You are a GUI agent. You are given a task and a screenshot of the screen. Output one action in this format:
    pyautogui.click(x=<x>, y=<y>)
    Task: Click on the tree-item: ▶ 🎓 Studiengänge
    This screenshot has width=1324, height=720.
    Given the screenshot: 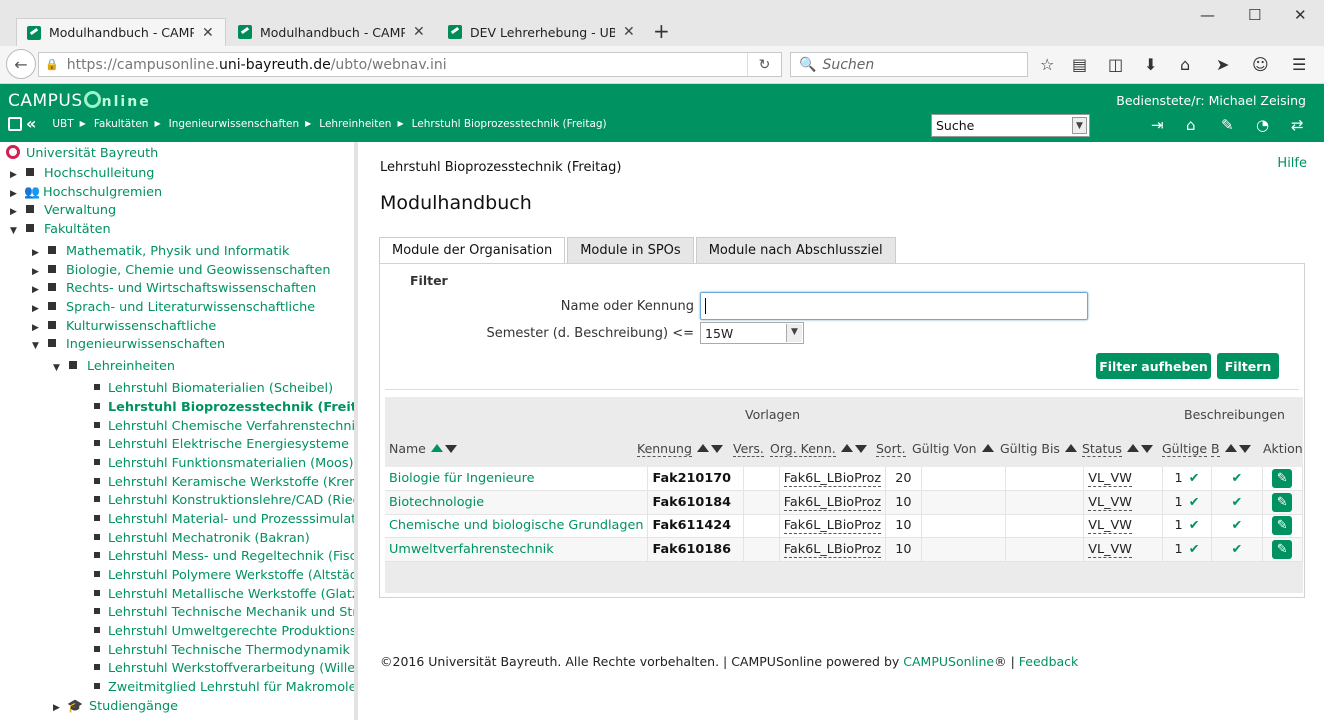 What is the action you would take?
    pyautogui.click(x=115, y=706)
    